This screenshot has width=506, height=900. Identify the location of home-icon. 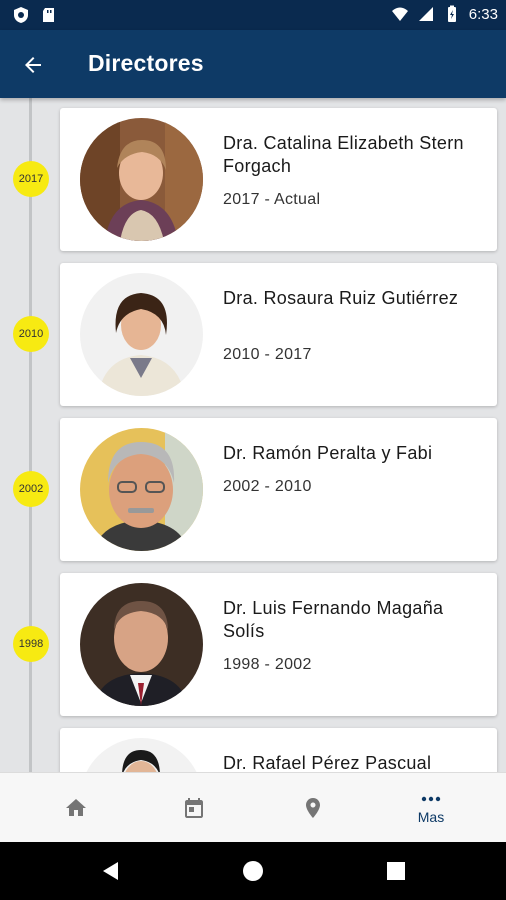
(76, 807).